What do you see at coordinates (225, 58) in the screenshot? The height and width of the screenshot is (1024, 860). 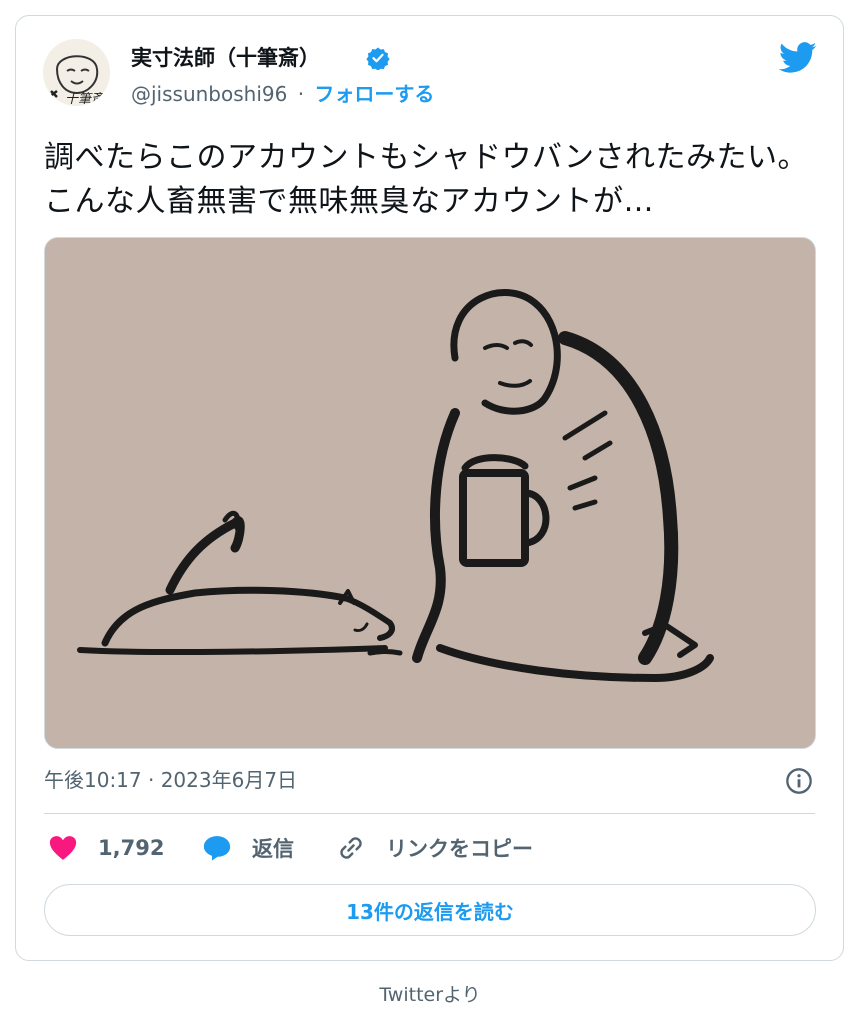 I see `author-name: 実寸法師（十筆斎）` at bounding box center [225, 58].